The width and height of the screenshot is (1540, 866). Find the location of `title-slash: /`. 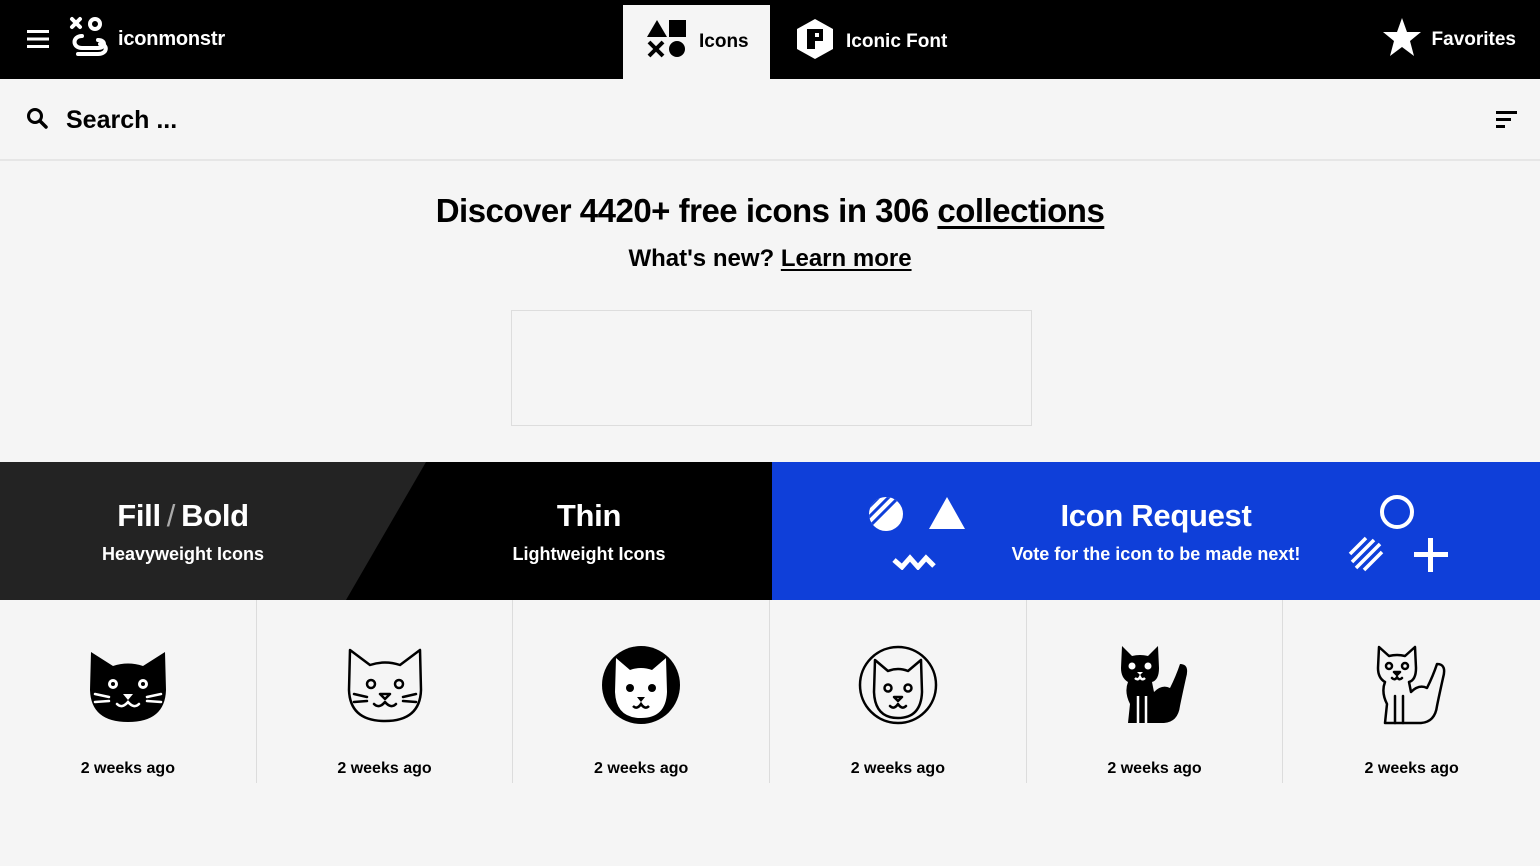

title-slash: / is located at coordinates (171, 515).